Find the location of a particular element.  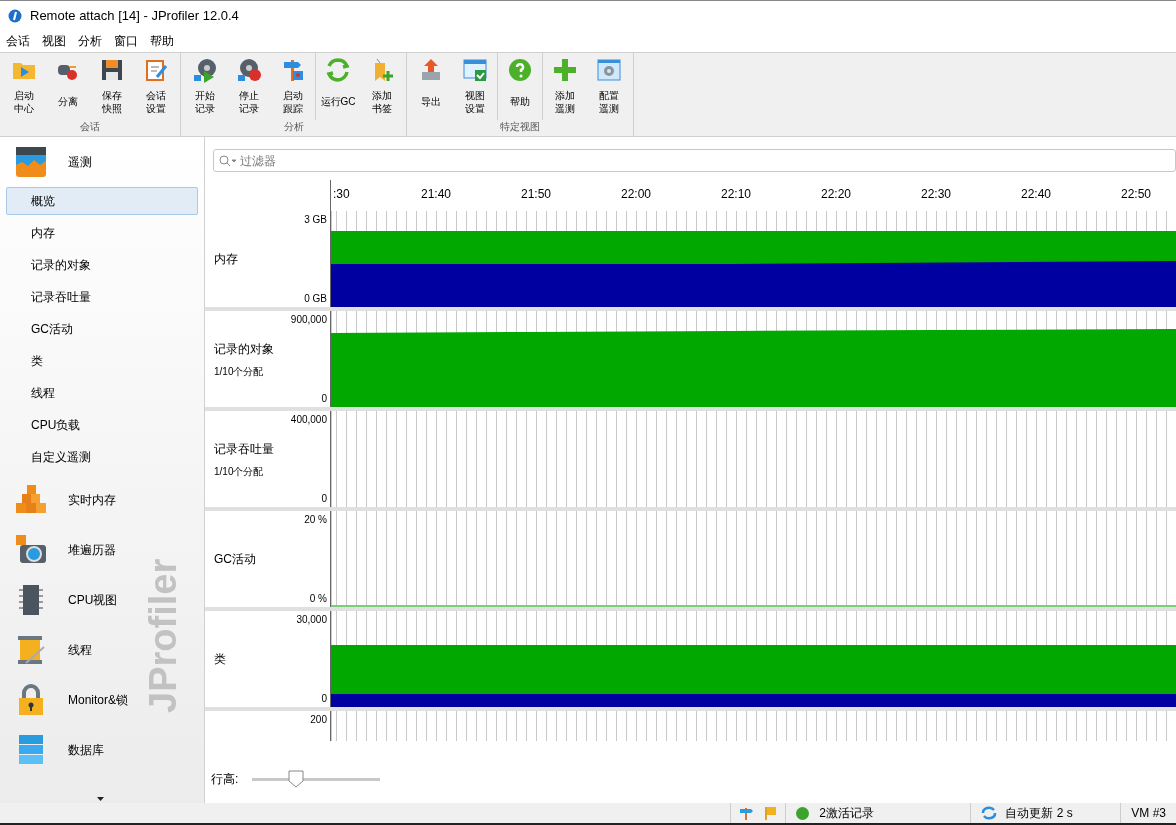

sidebar-item: GC活动 is located at coordinates (102, 329).